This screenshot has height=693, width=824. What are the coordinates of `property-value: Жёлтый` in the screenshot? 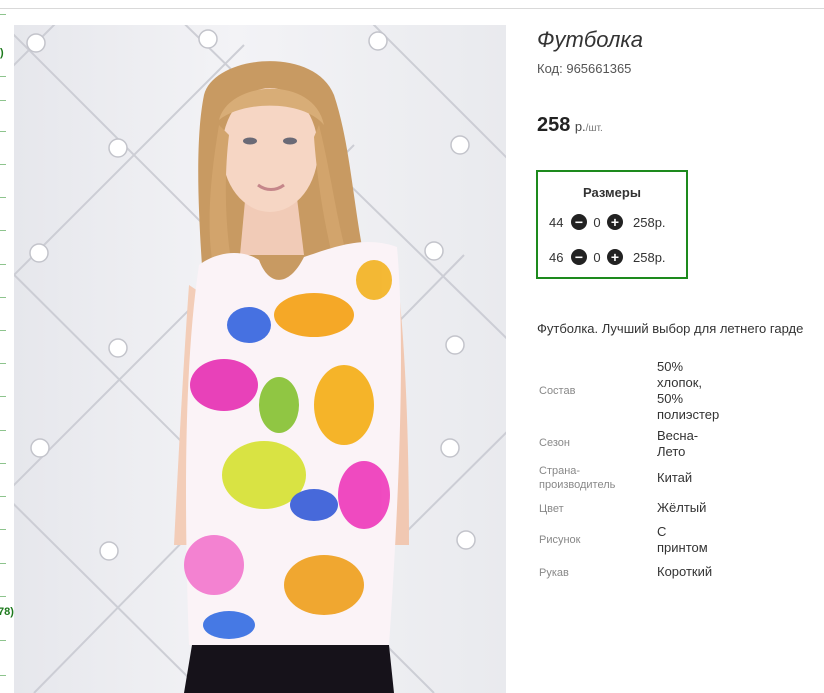 It's located at (682, 507).